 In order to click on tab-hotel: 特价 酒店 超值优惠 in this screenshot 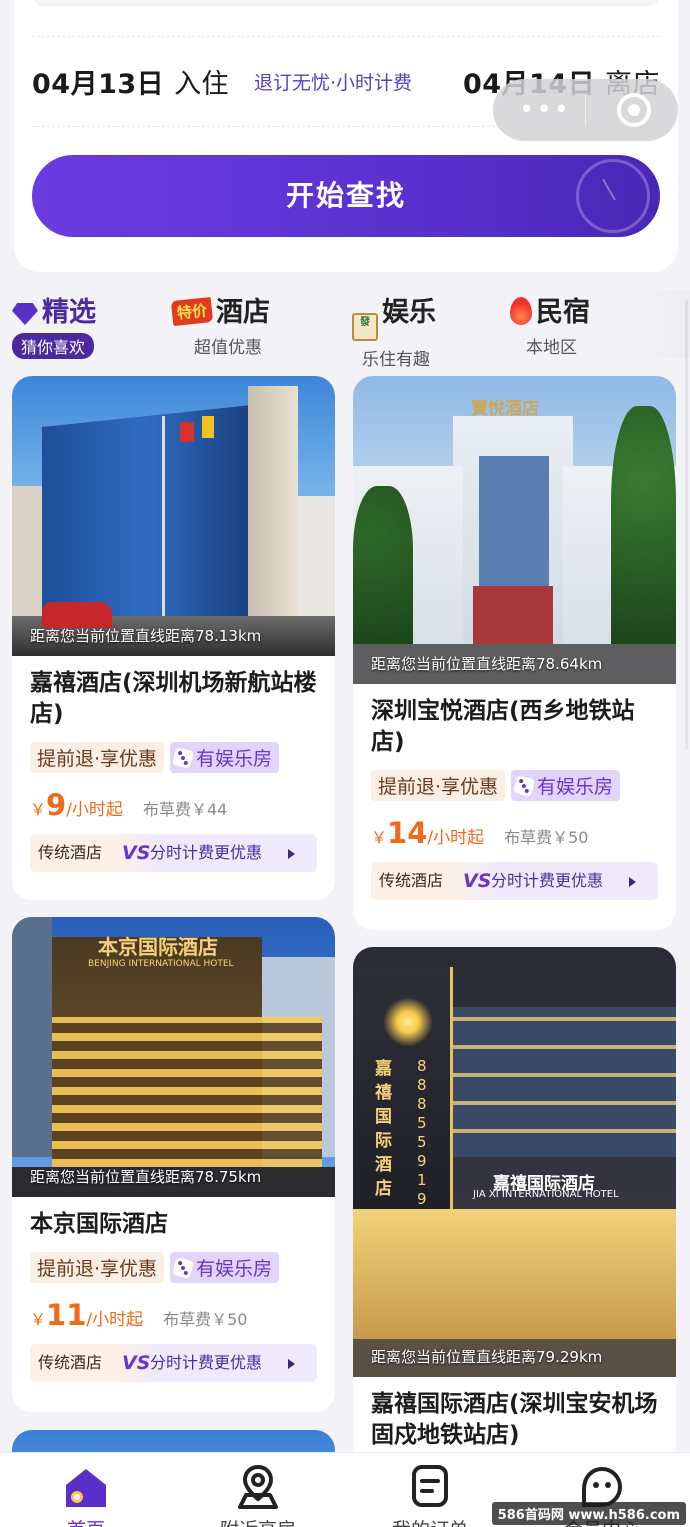, I will do `click(220, 325)`.